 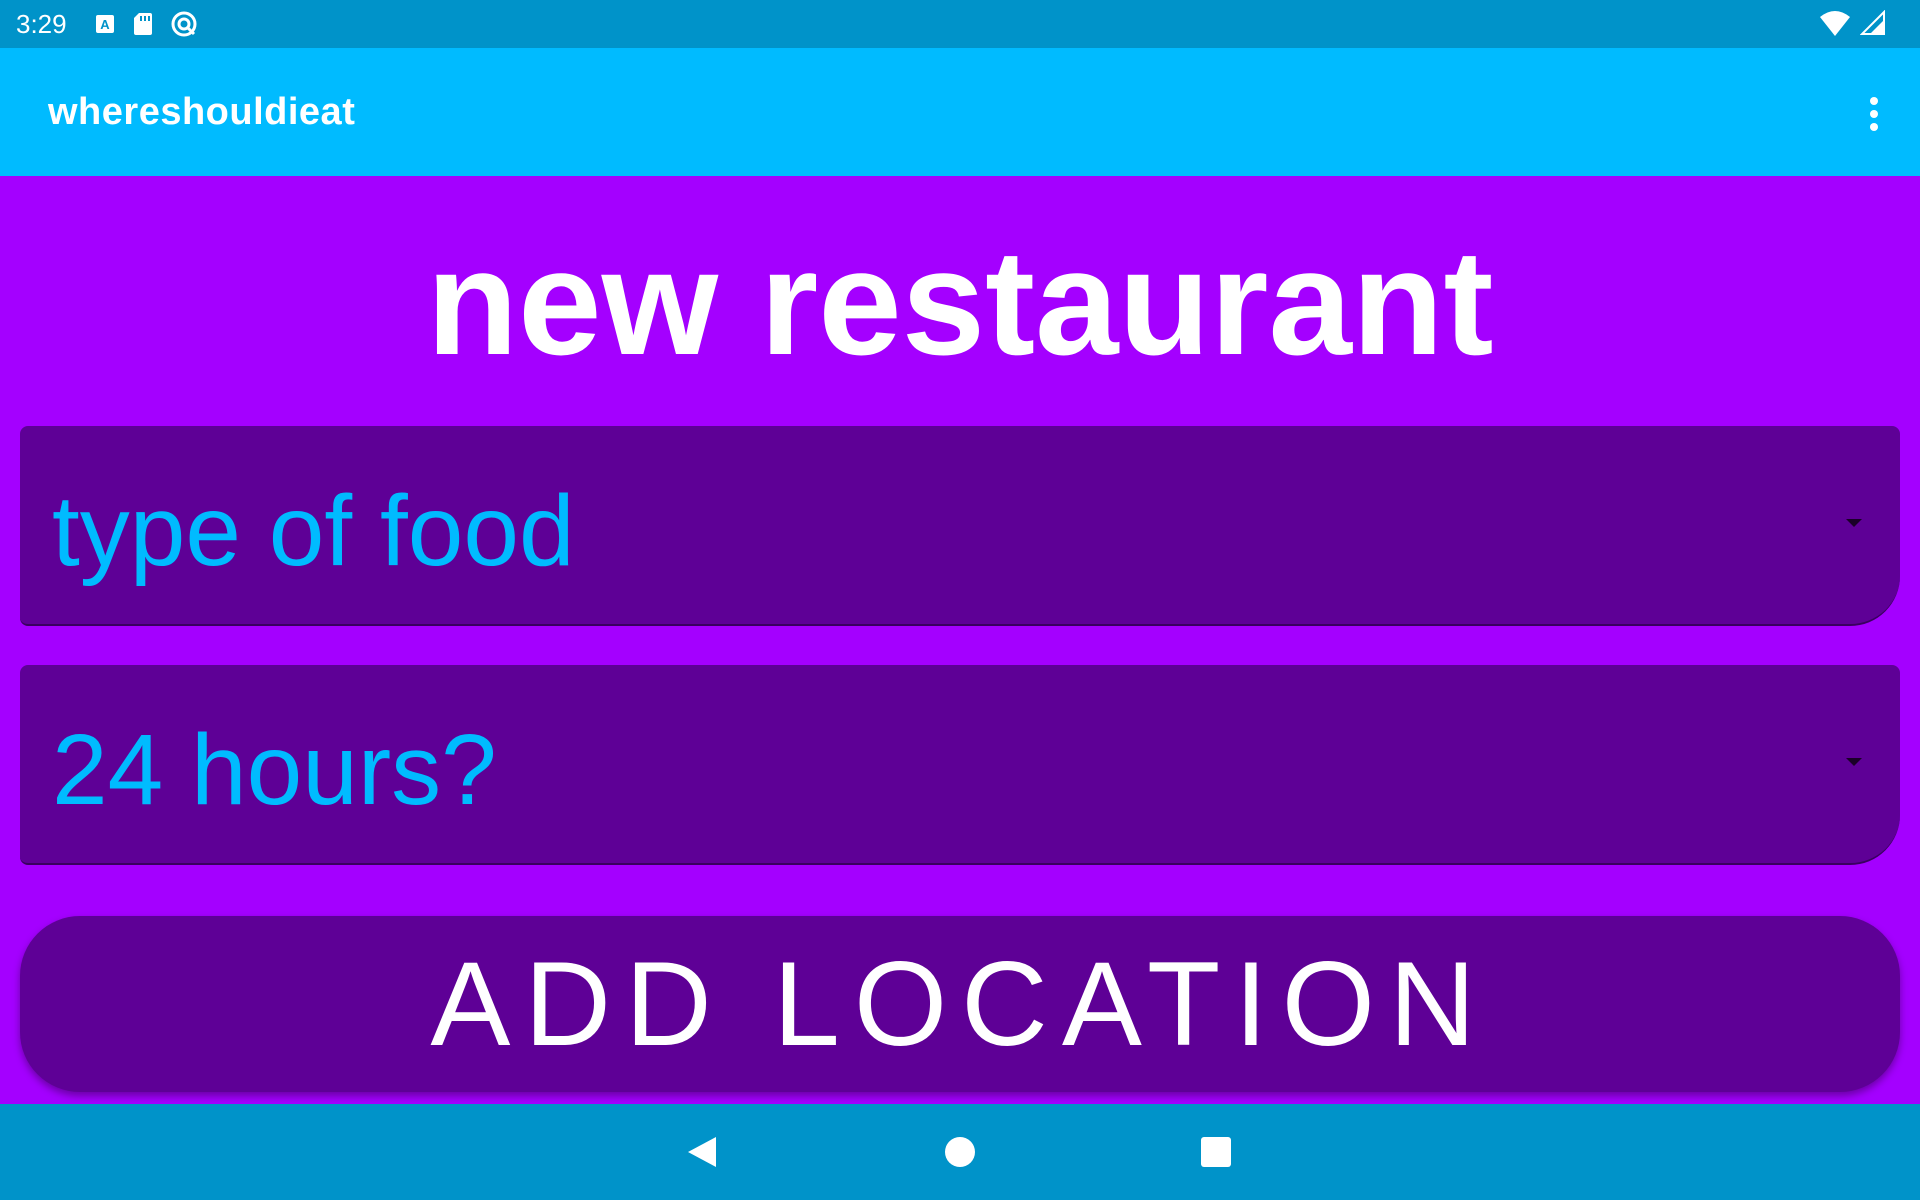 I want to click on status-icons-right, so click(x=1853, y=25).